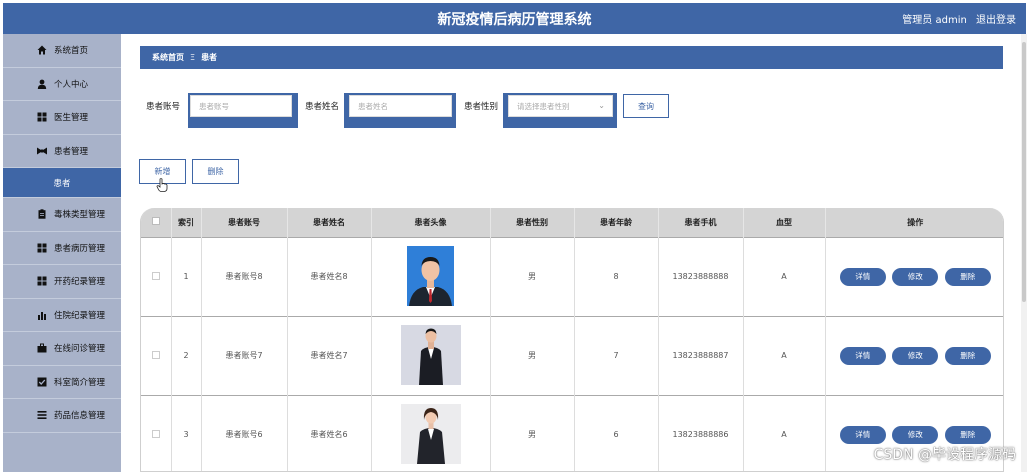 The width and height of the screenshot is (1030, 472). I want to click on header-phone: 患者手机, so click(701, 222).